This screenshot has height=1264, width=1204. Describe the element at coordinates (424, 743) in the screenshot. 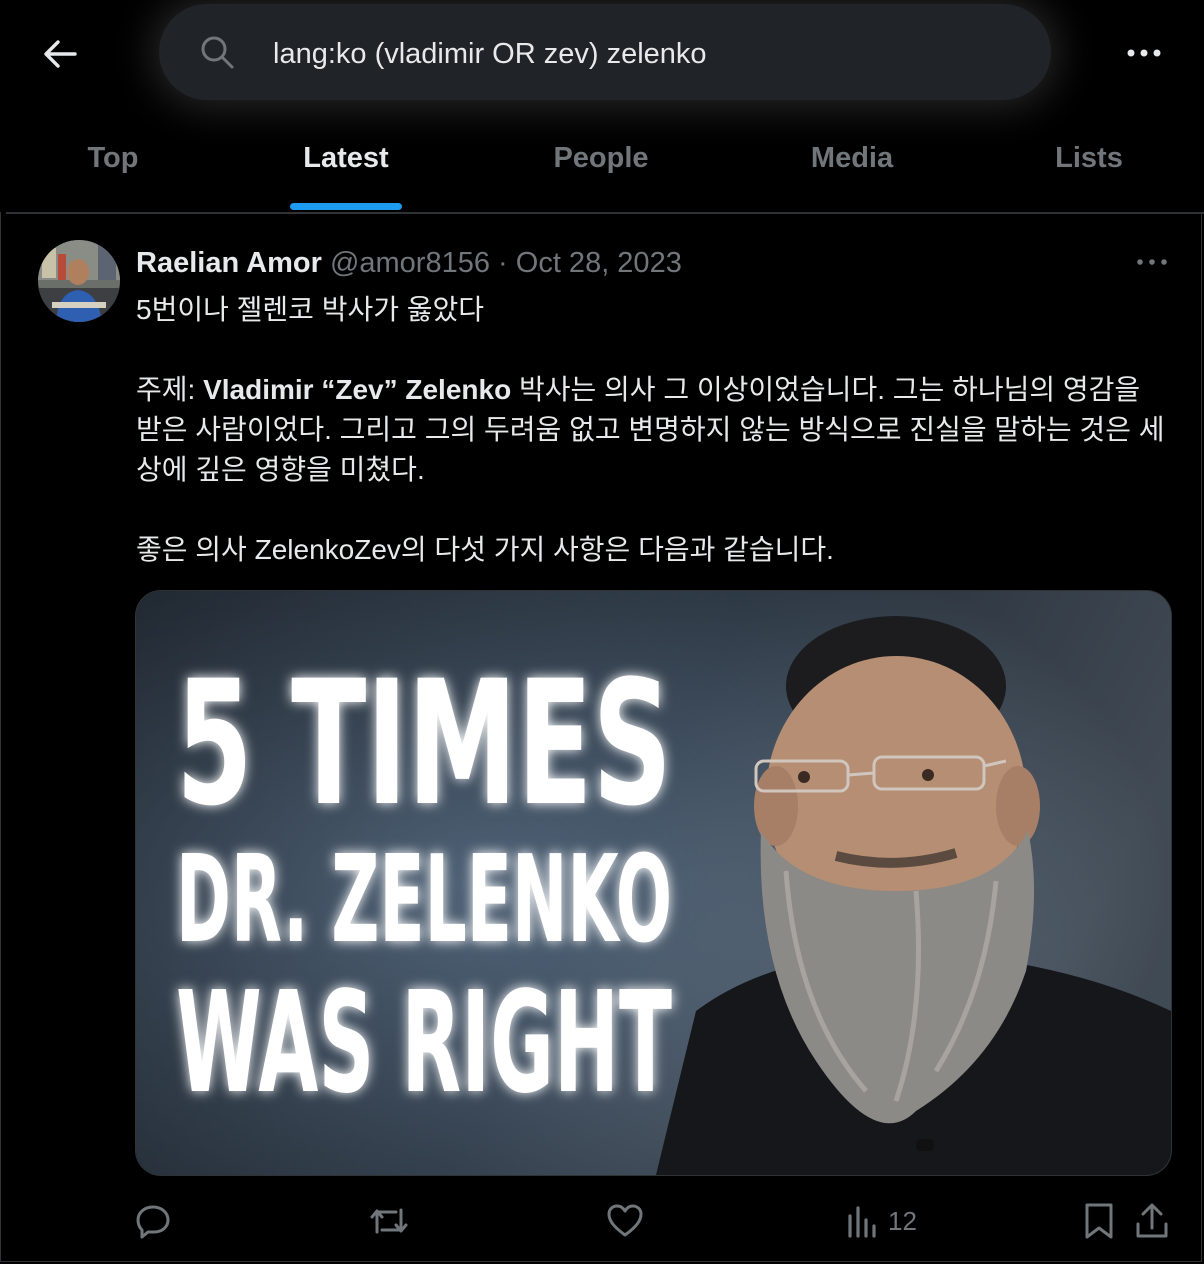

I see `media-caption-line-1: 5 TIMES` at that location.